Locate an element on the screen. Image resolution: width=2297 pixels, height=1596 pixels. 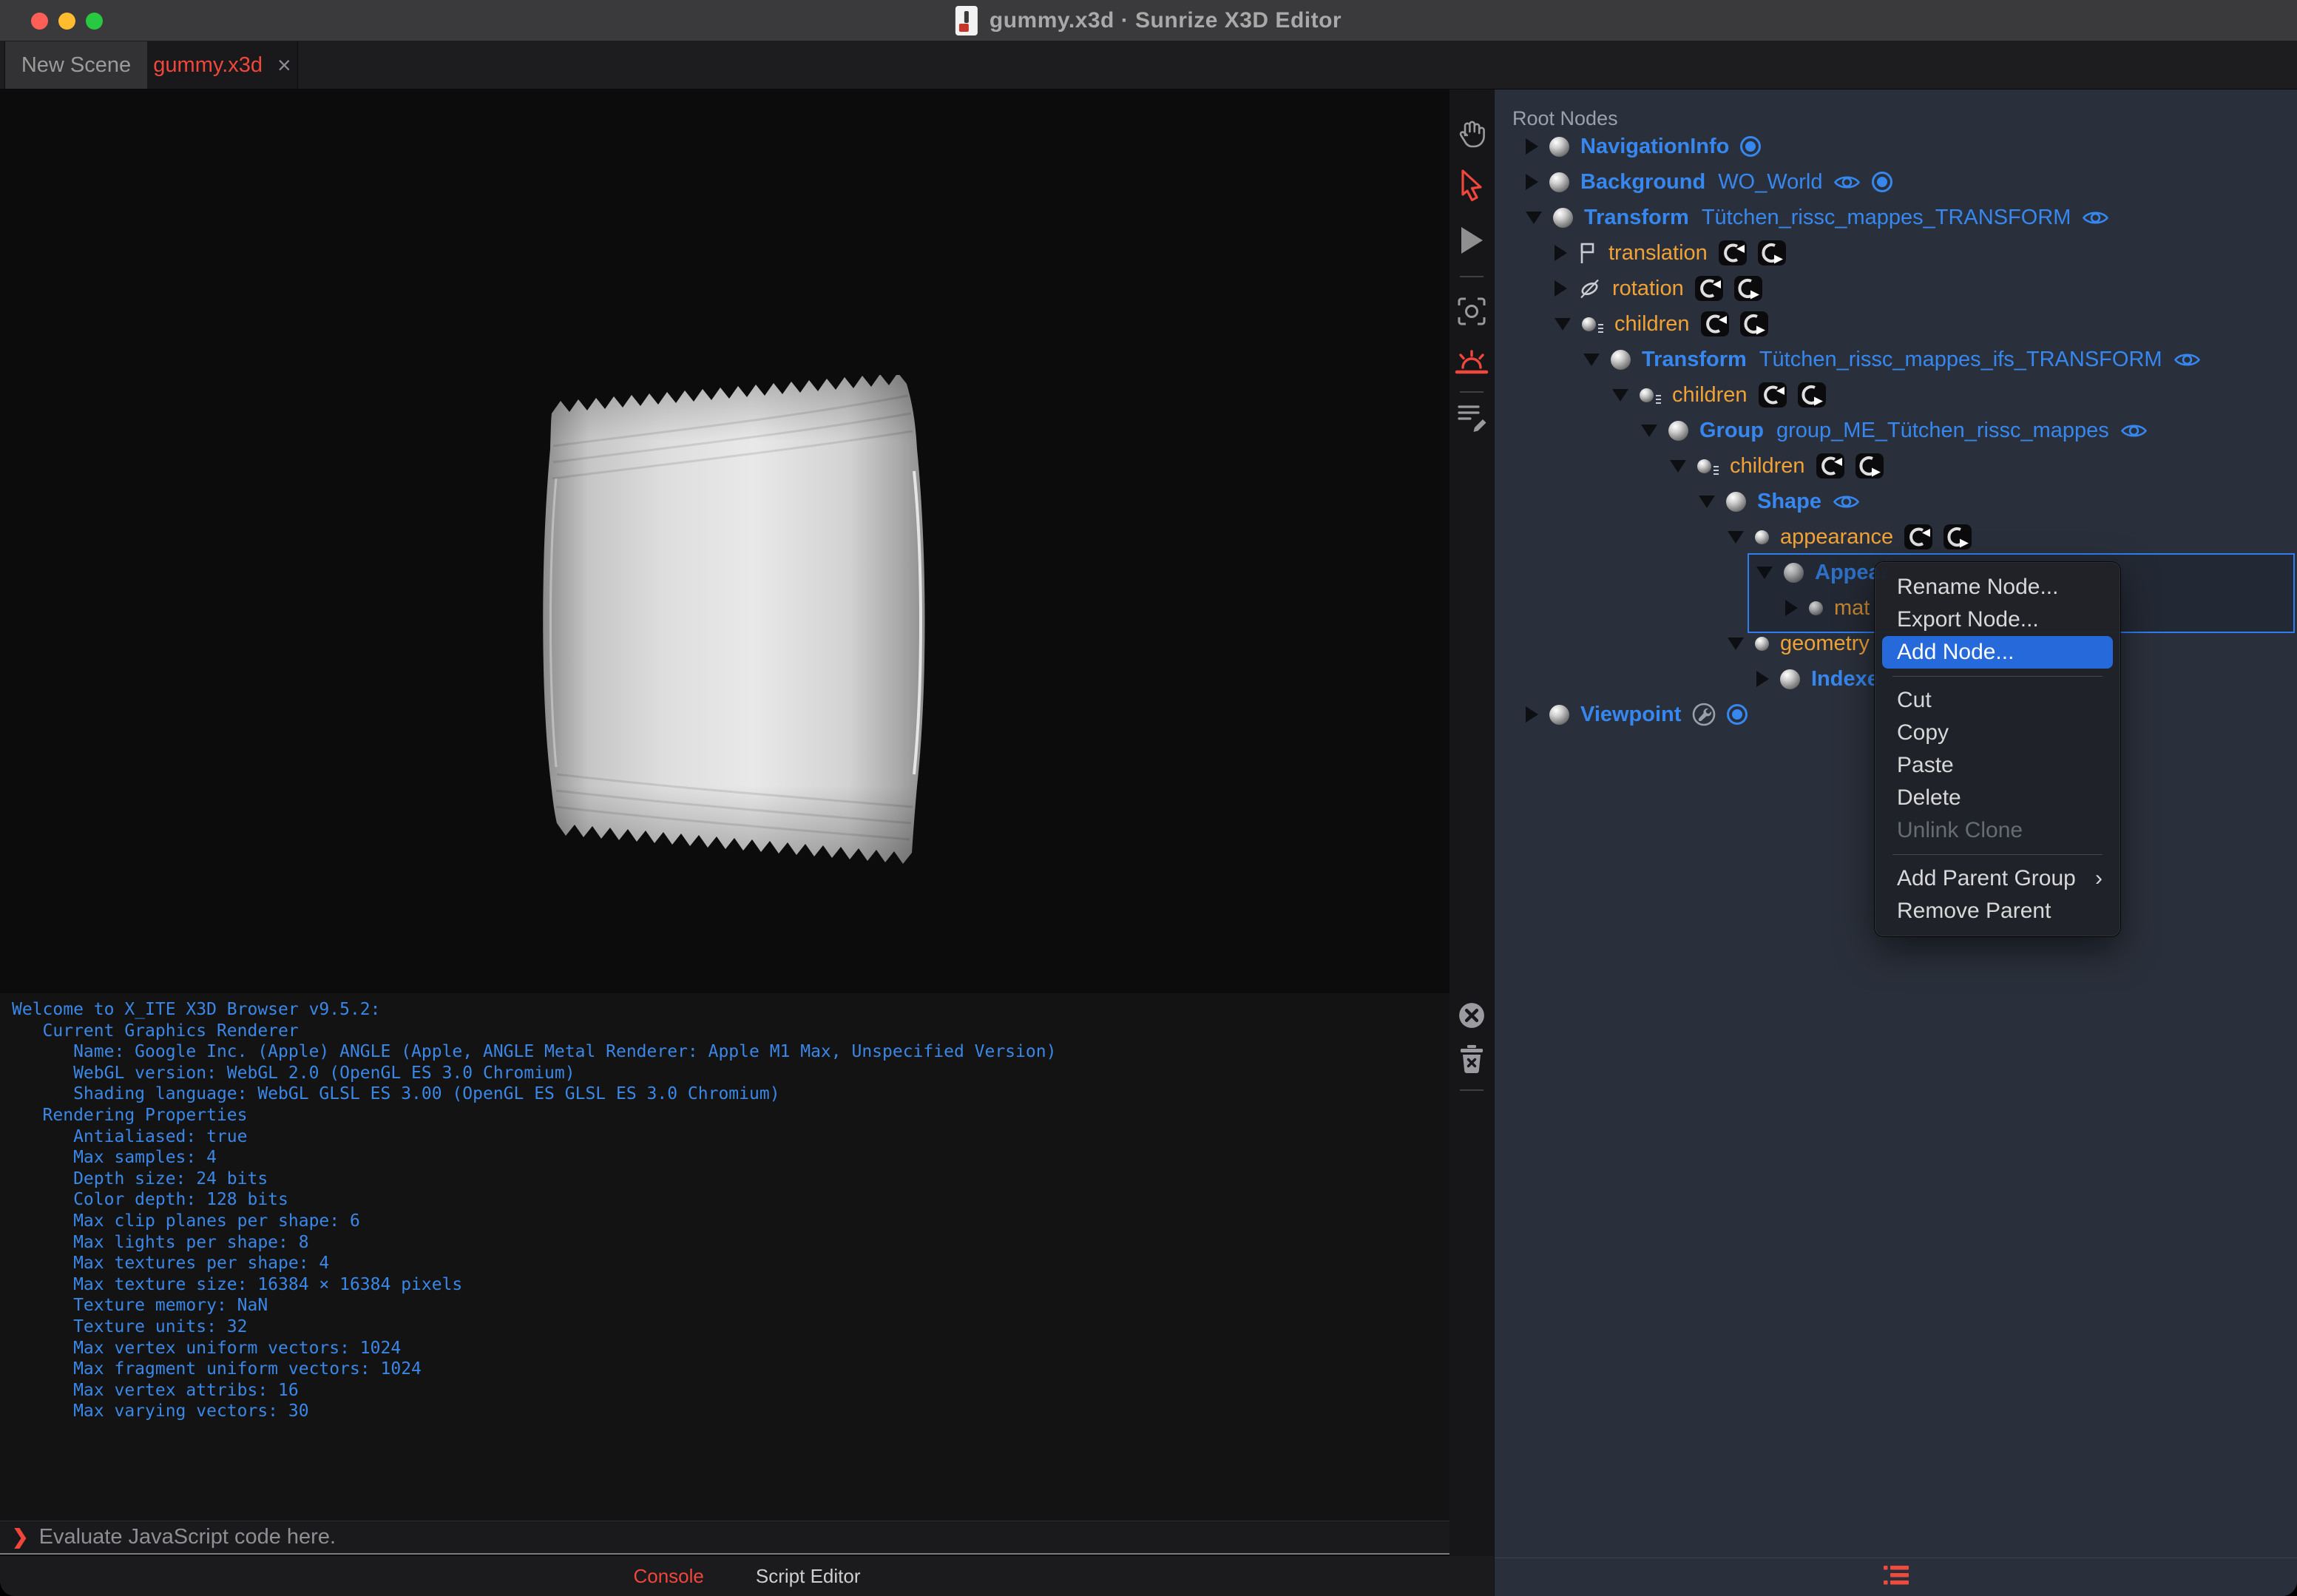
outline-node-row: Shape is located at coordinates (1896, 501).